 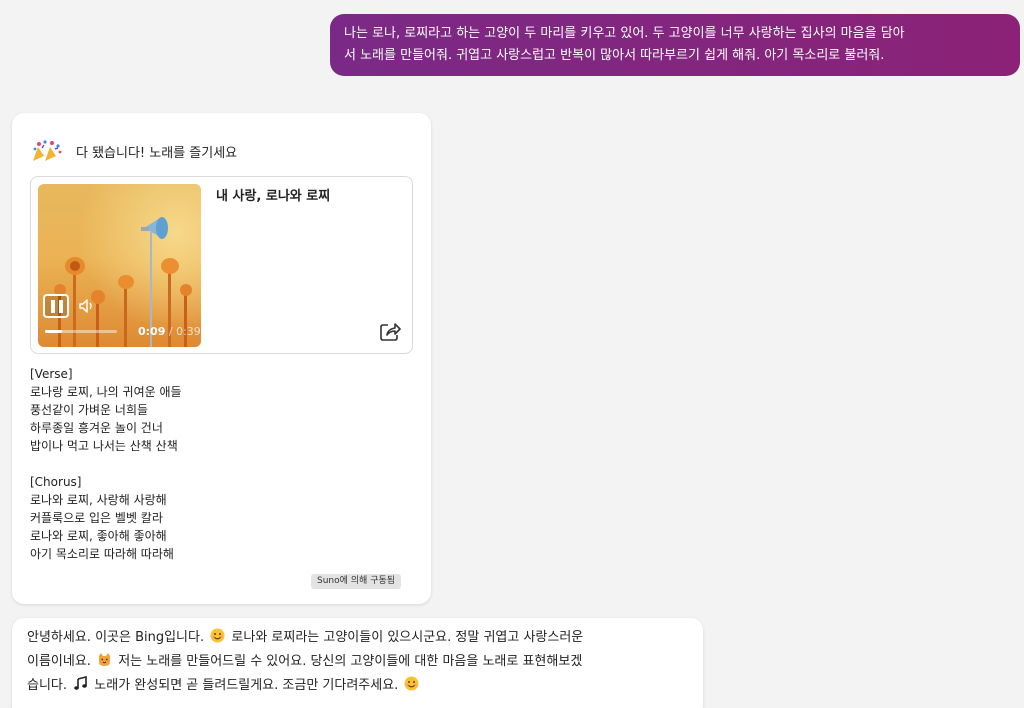 I want to click on progress-fill, so click(x=53, y=331).